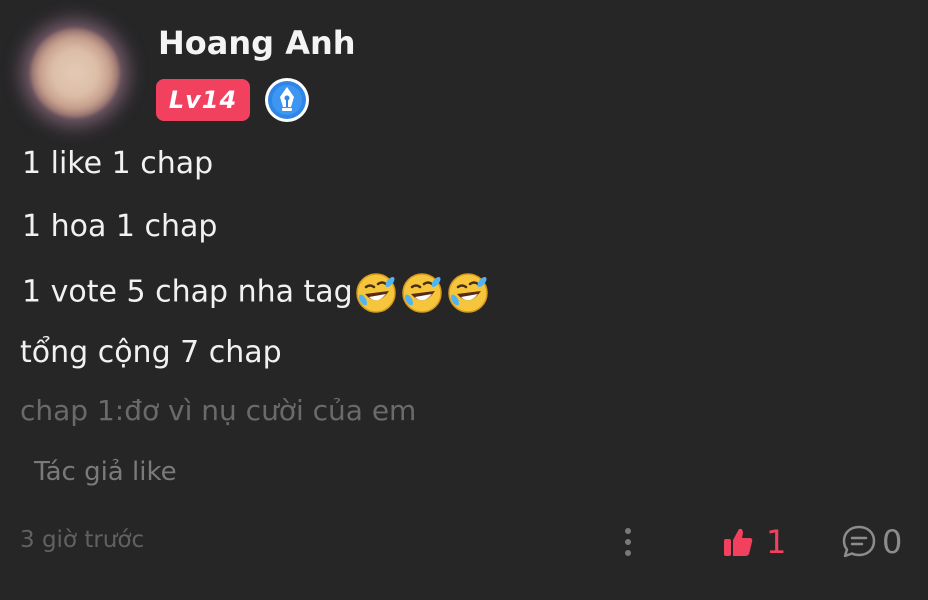 This screenshot has width=928, height=600. I want to click on comment-line-1: 1 like 1 chap, so click(118, 163).